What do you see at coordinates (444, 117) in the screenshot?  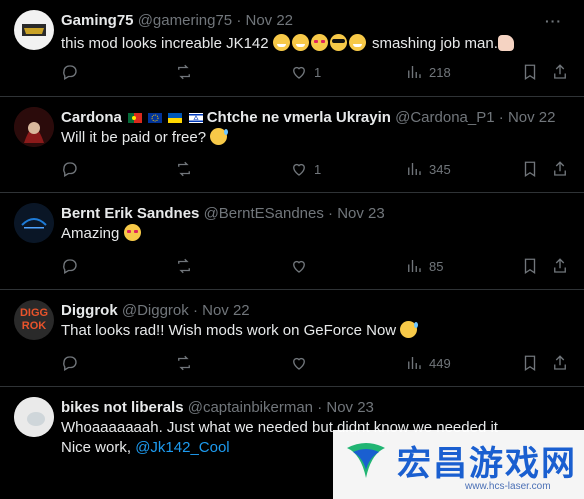 I see `handle: @Cardona_P1` at bounding box center [444, 117].